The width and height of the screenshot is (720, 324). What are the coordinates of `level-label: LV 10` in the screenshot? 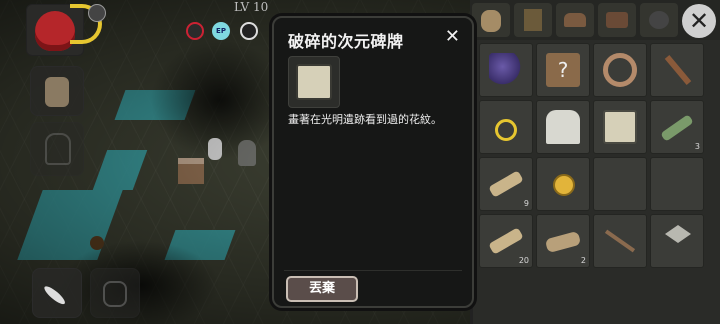 It's located at (251, 7).